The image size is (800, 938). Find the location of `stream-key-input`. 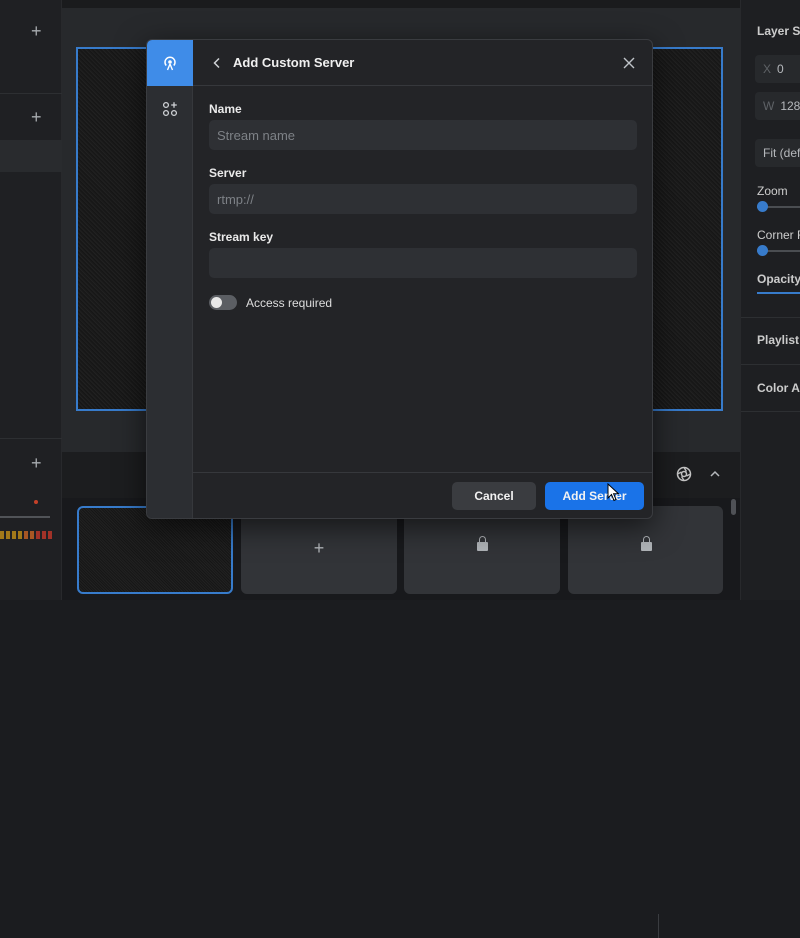

stream-key-input is located at coordinates (423, 263).